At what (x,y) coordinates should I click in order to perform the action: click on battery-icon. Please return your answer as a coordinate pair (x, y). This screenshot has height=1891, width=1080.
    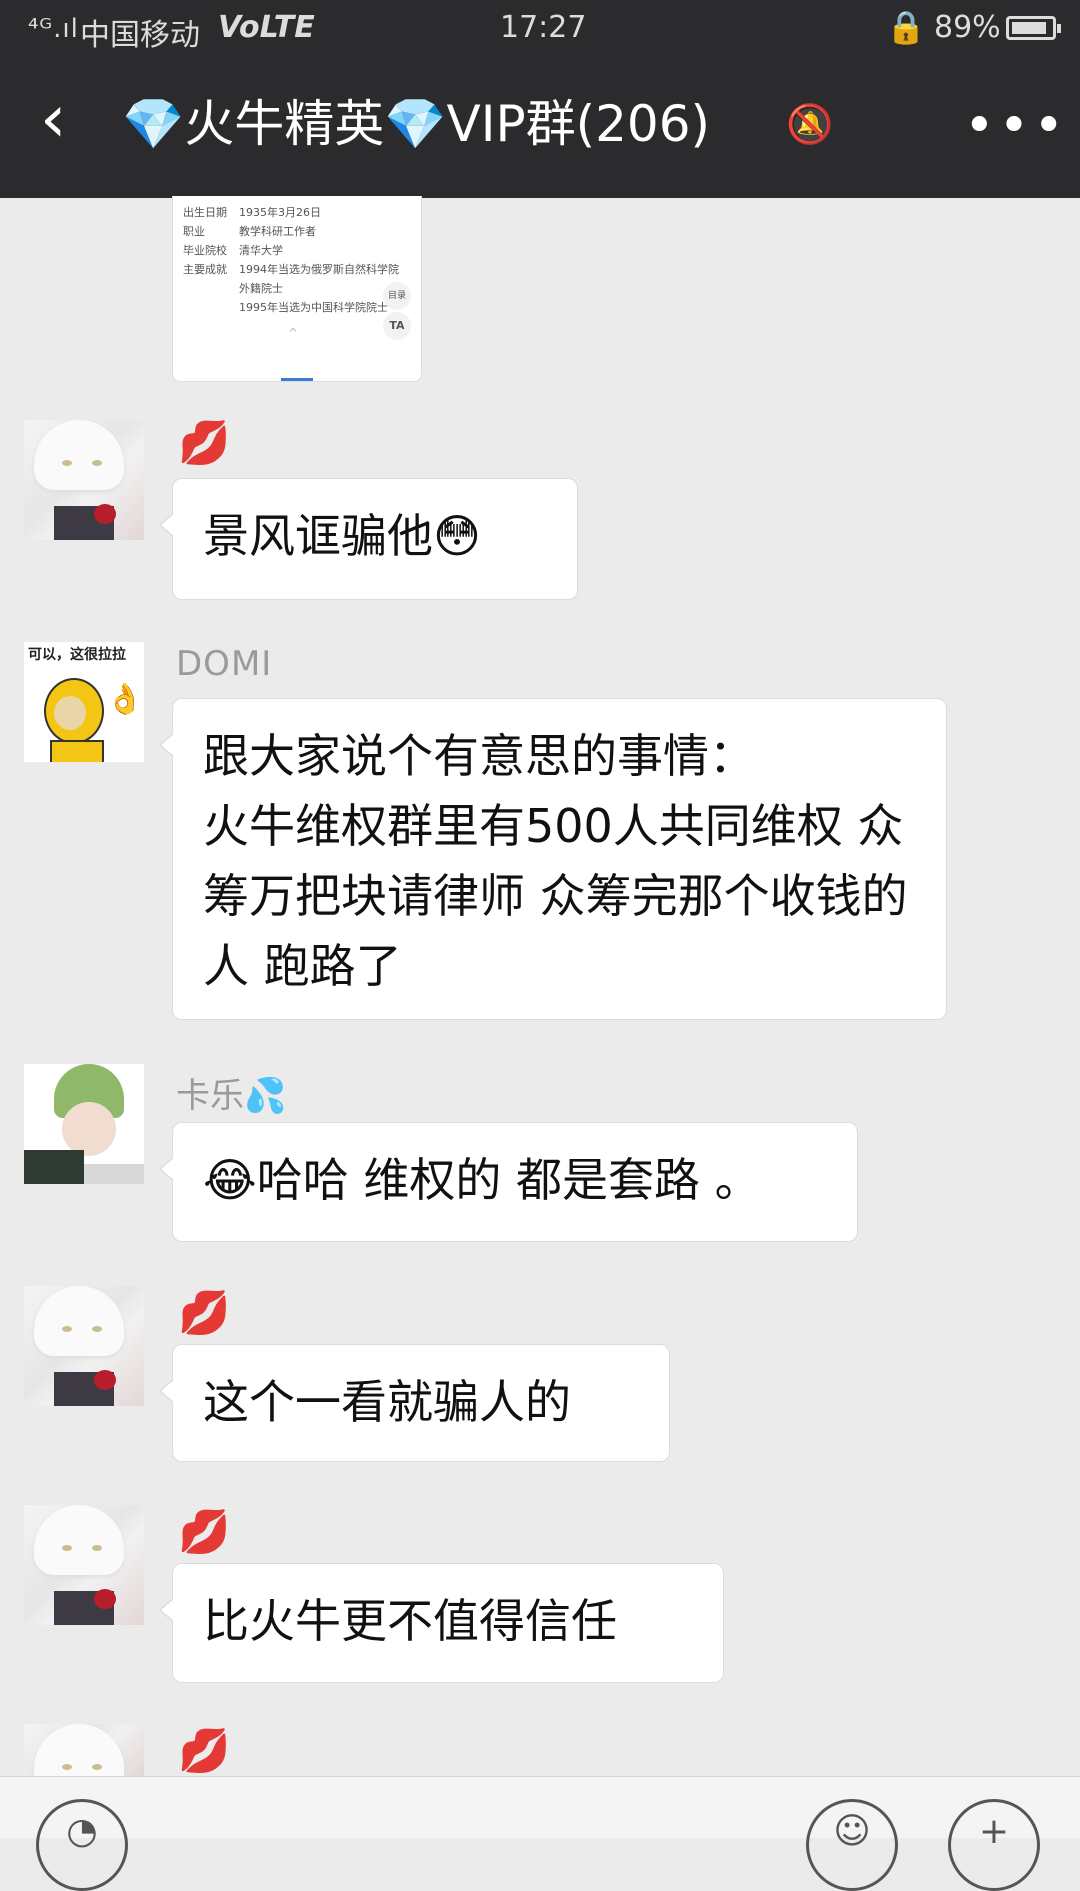
    Looking at the image, I should click on (1033, 28).